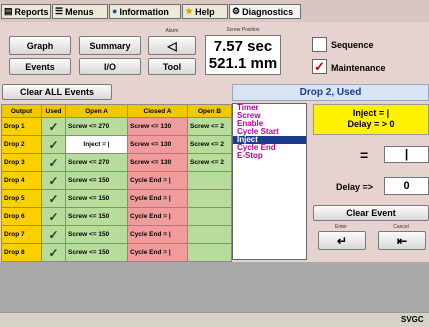  Describe the element at coordinates (330, 92) in the screenshot. I see `panel-title: Drop 2, Used` at that location.